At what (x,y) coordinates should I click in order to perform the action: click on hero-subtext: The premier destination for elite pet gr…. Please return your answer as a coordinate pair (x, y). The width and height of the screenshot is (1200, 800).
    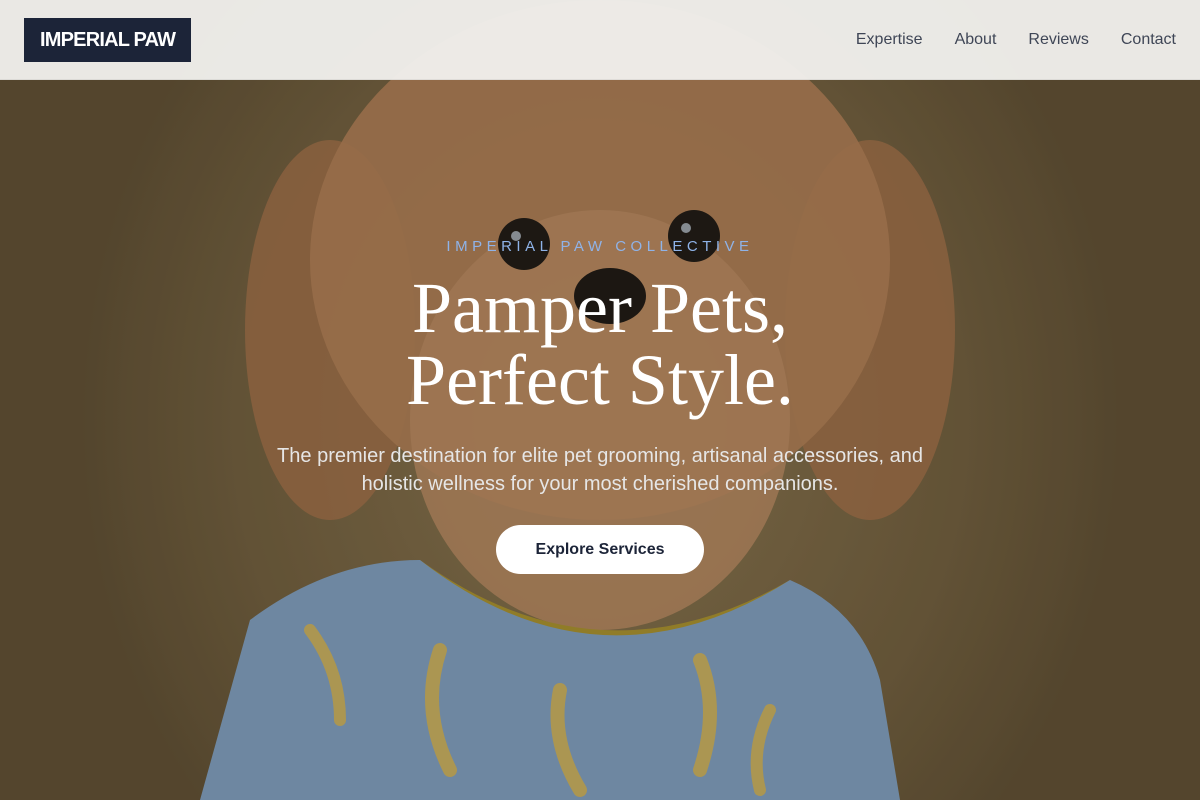
    Looking at the image, I should click on (600, 470).